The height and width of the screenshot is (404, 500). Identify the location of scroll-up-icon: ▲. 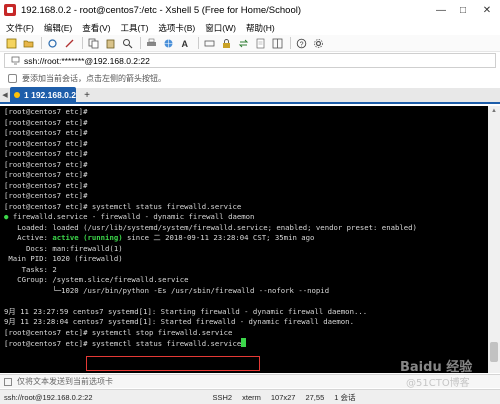
(494, 111).